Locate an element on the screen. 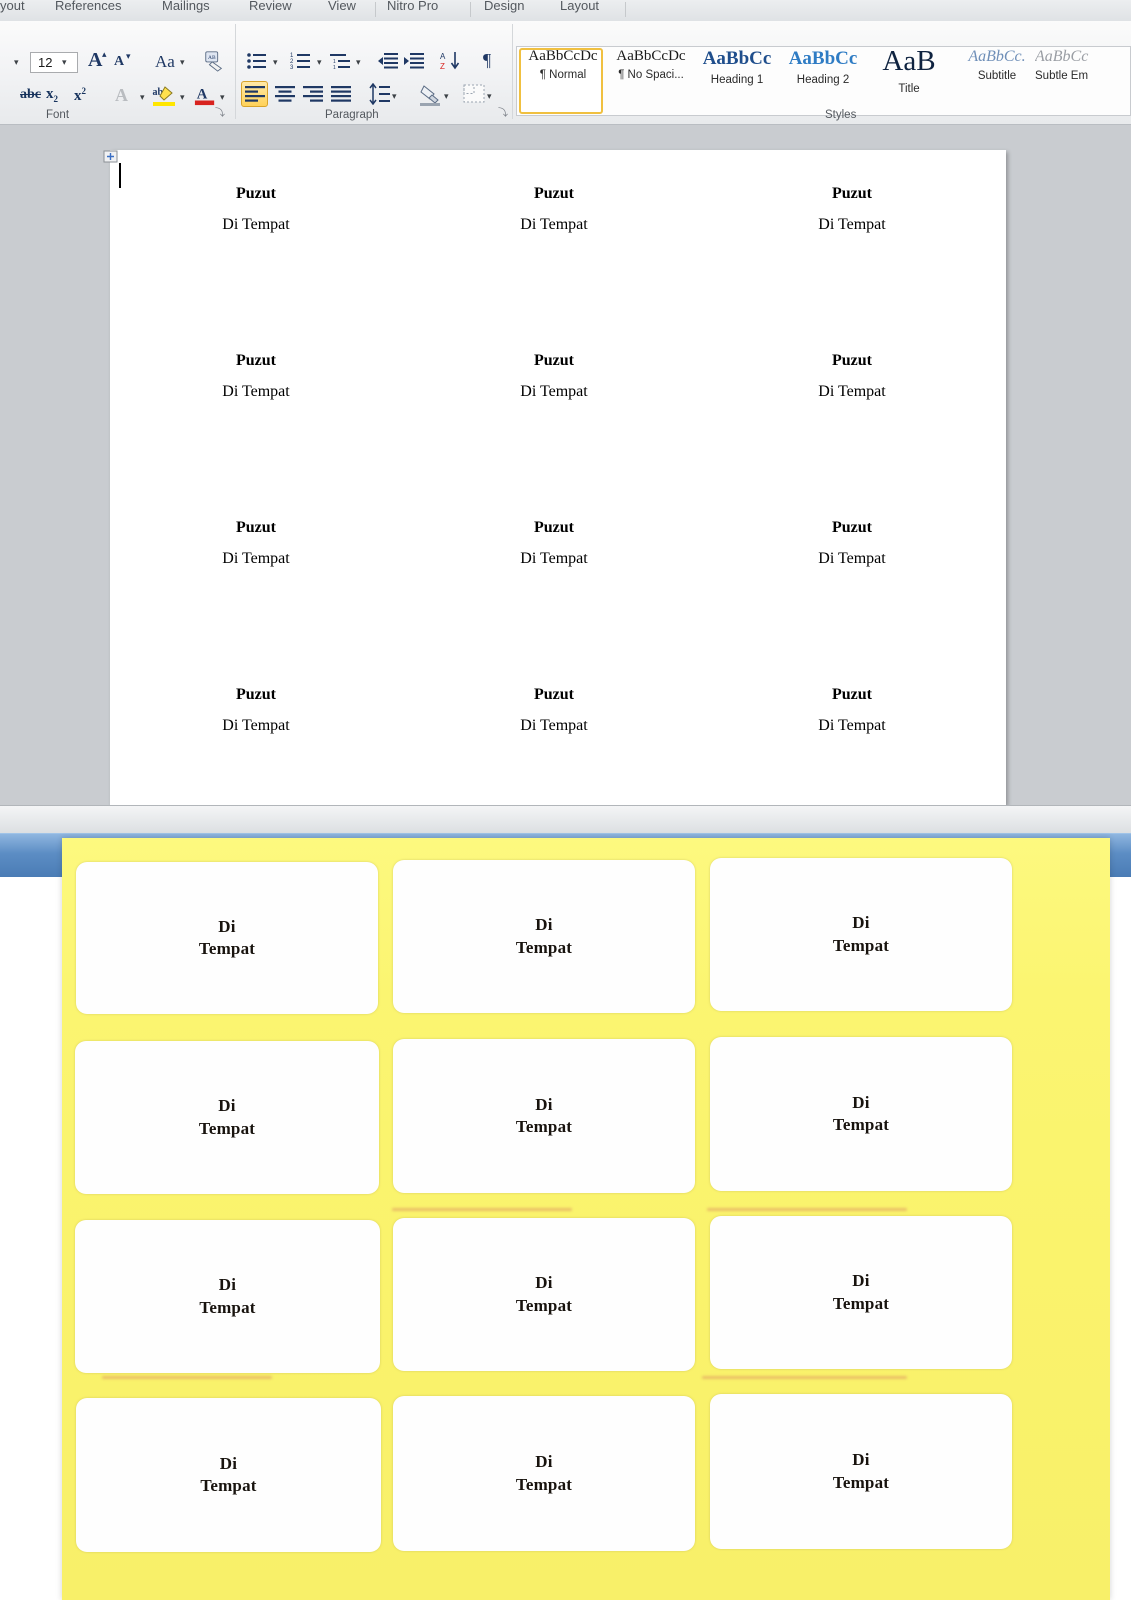 The width and height of the screenshot is (1131, 1600). style-subtle-emphasis: AaBbCc Subtle Em is located at coordinates (1083, 82).